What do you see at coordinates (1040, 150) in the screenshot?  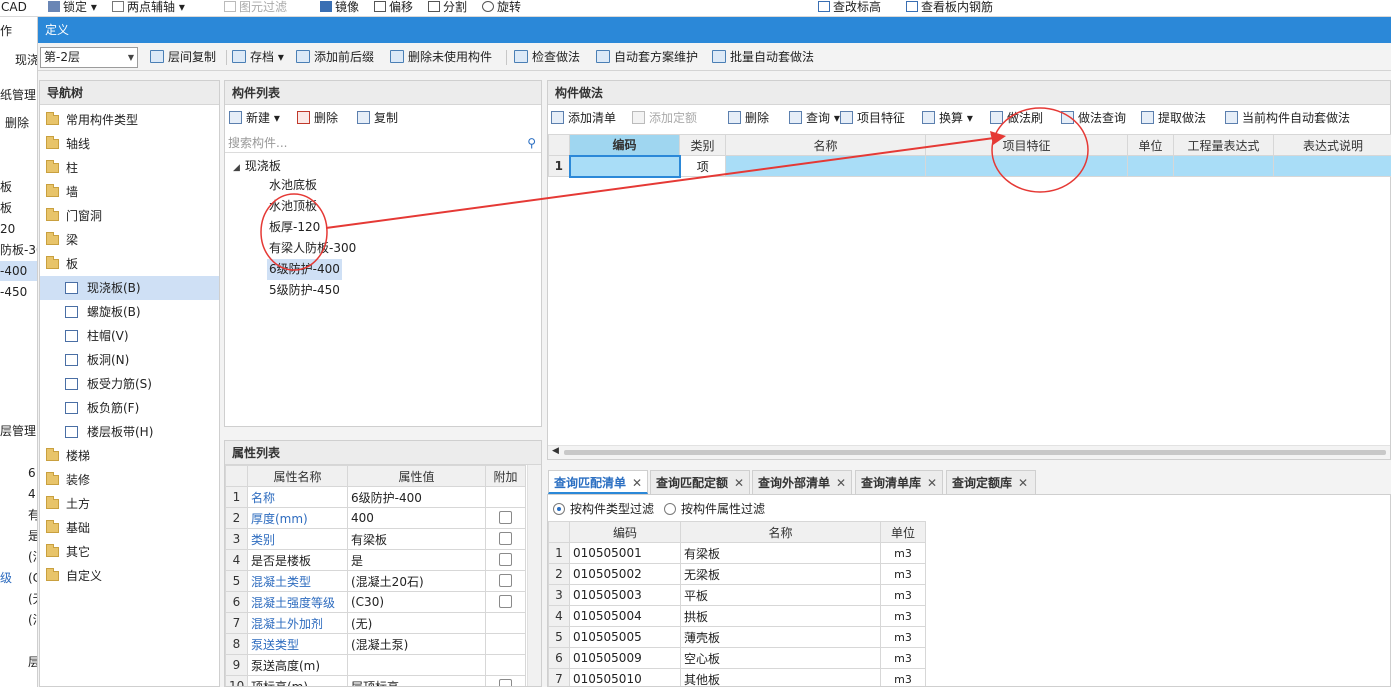 I see `annotation-circle-right` at bounding box center [1040, 150].